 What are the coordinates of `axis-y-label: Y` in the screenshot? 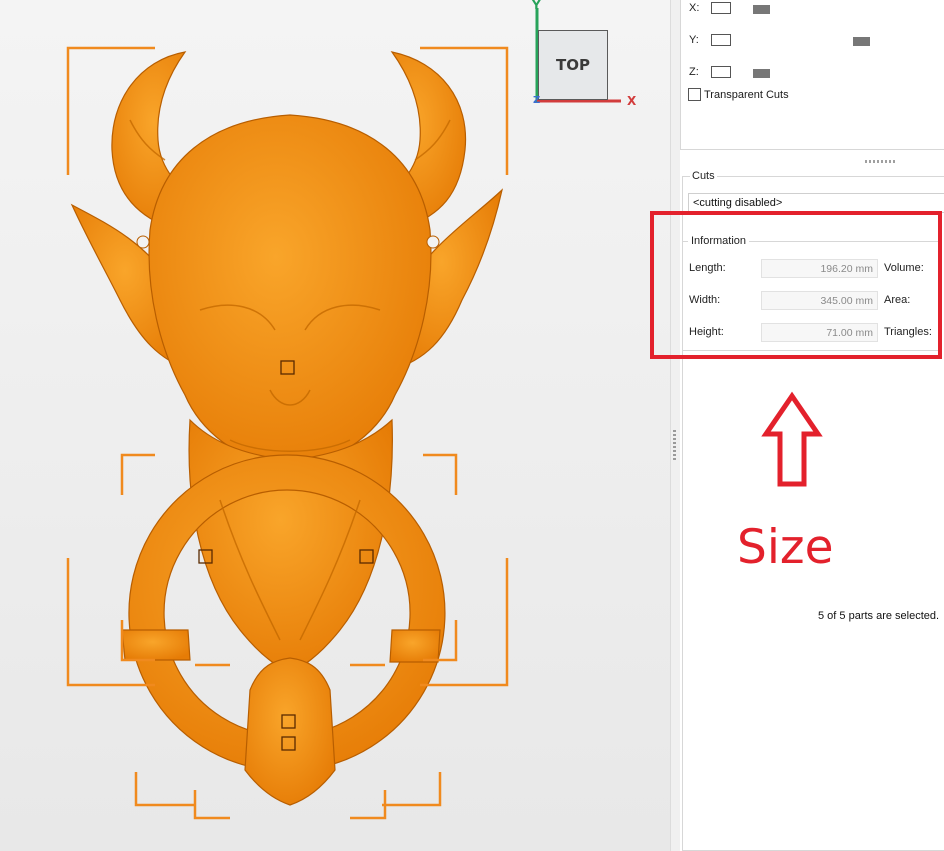 It's located at (536, 6).